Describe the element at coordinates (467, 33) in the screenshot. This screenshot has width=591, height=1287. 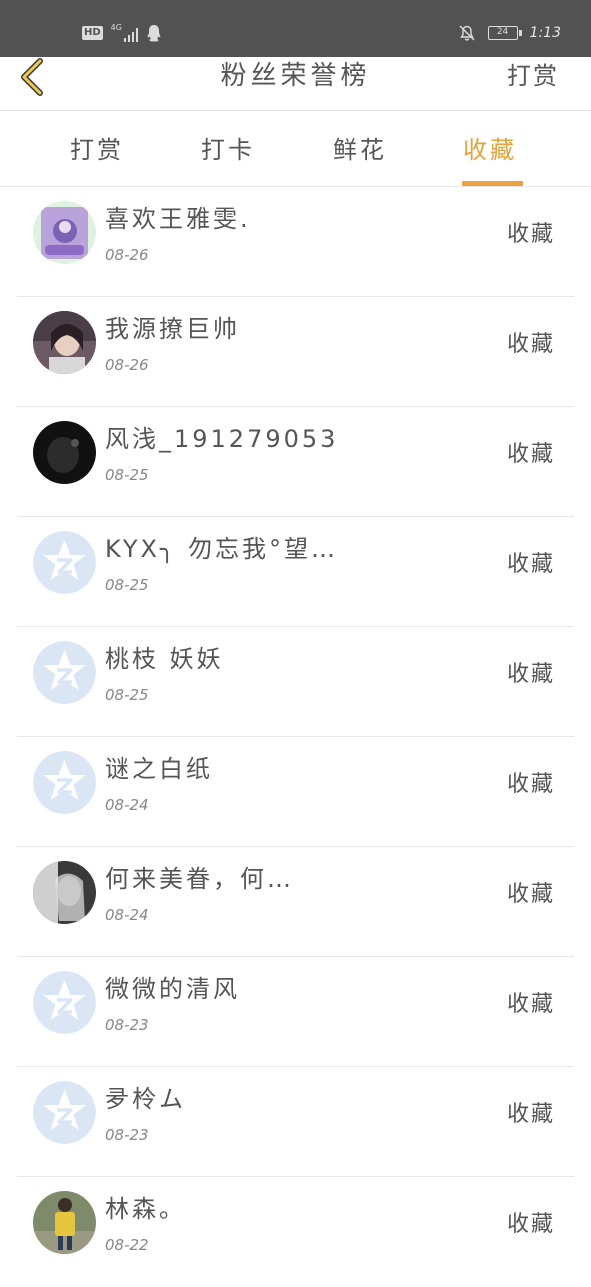
I see `bell-off-icon` at that location.